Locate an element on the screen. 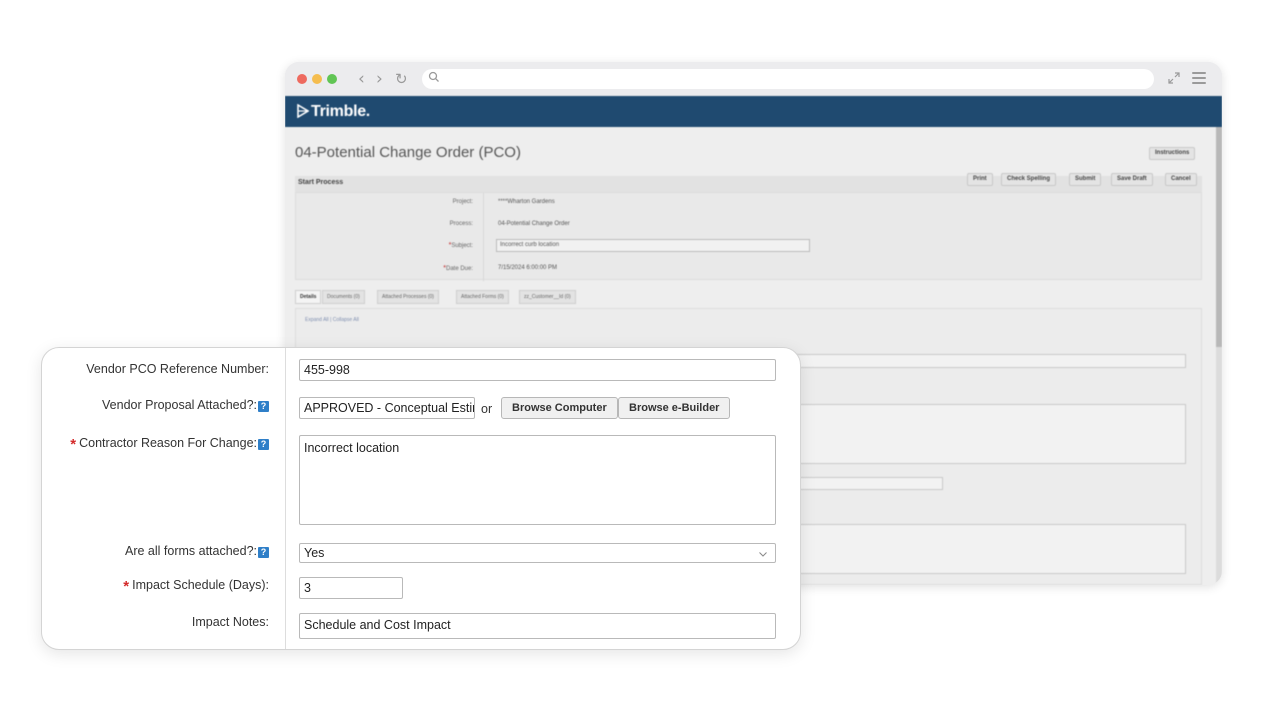  tab-customer-id: zz_Customer__Id (0) is located at coordinates (547, 297).